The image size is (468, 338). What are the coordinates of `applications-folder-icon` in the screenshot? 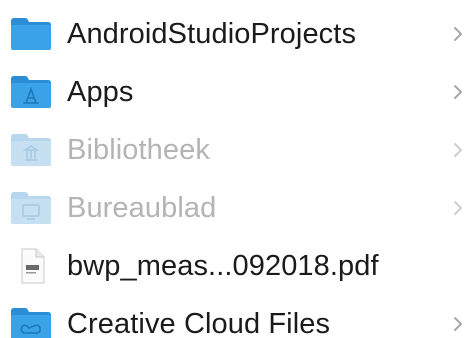 It's located at (31, 92).